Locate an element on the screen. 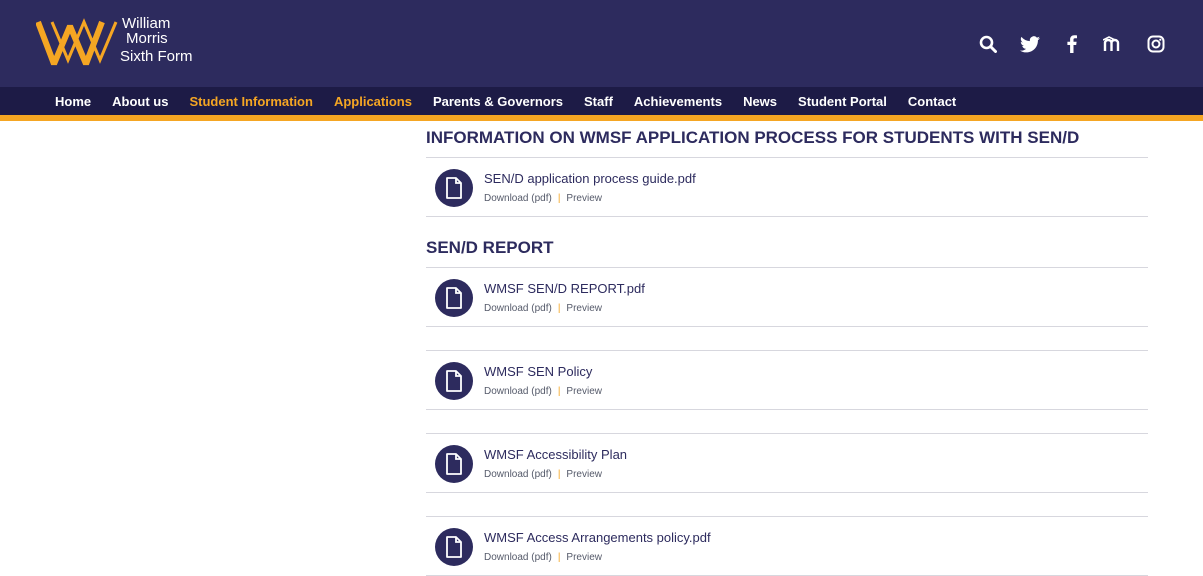 The height and width of the screenshot is (576, 1203). nav-applications: Applications is located at coordinates (373, 101).